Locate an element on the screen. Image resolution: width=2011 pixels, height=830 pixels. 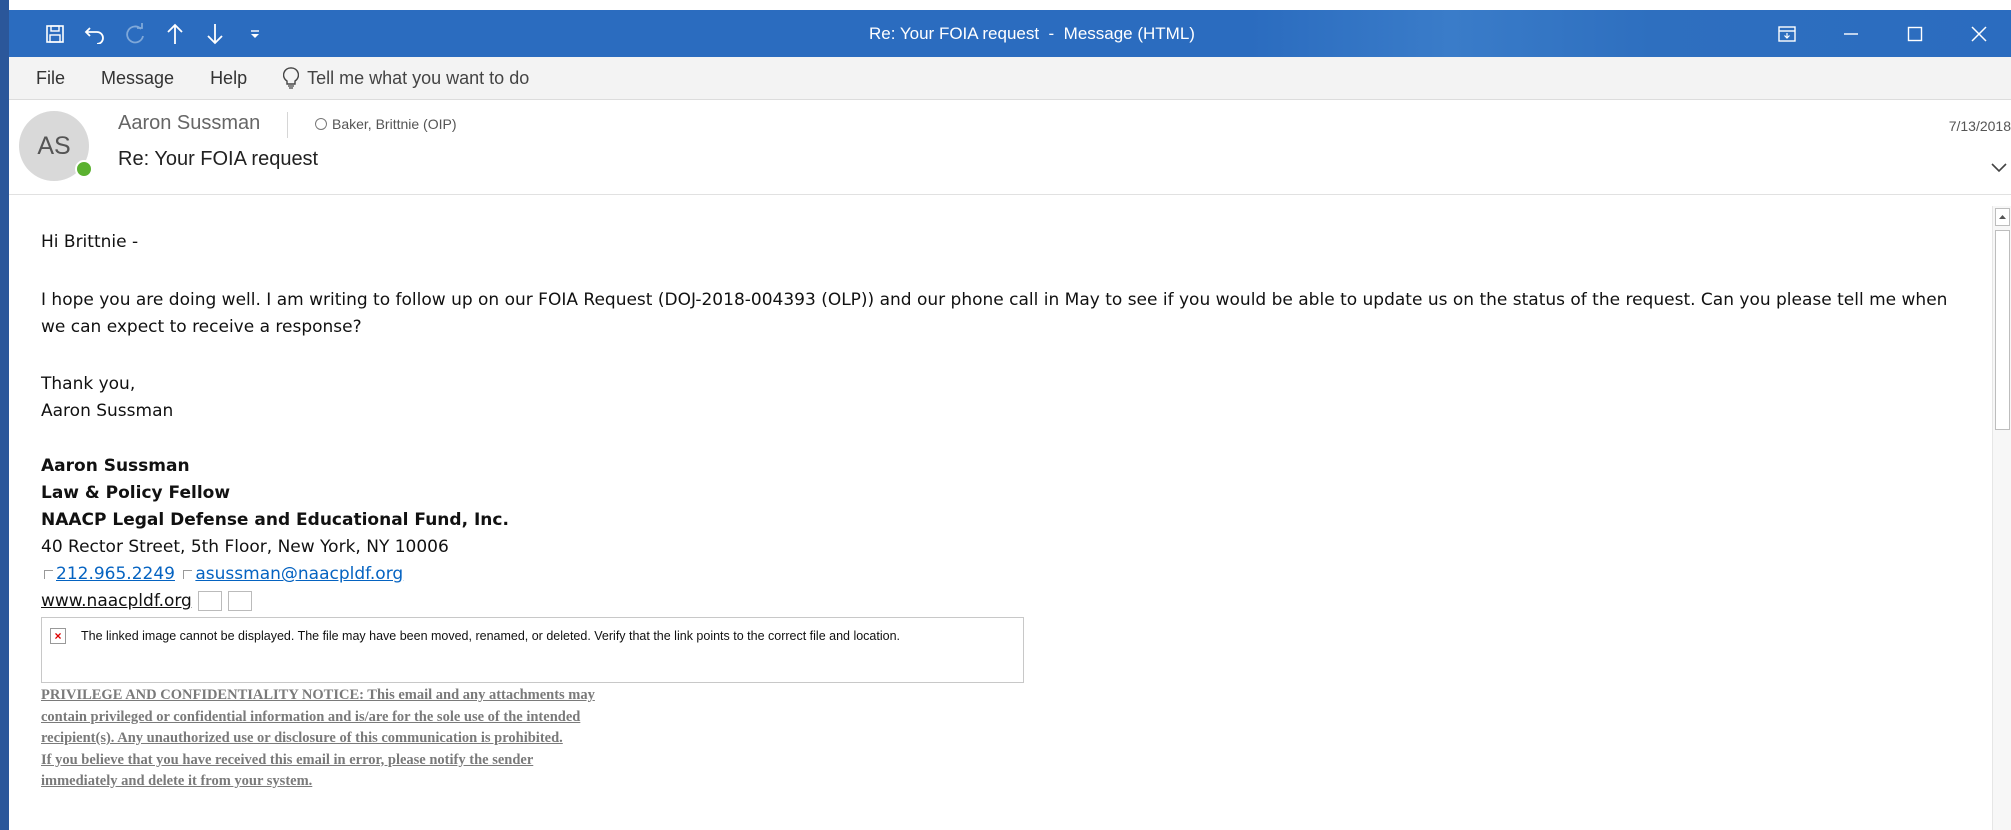
expand-header-button is located at coordinates (1999, 169).